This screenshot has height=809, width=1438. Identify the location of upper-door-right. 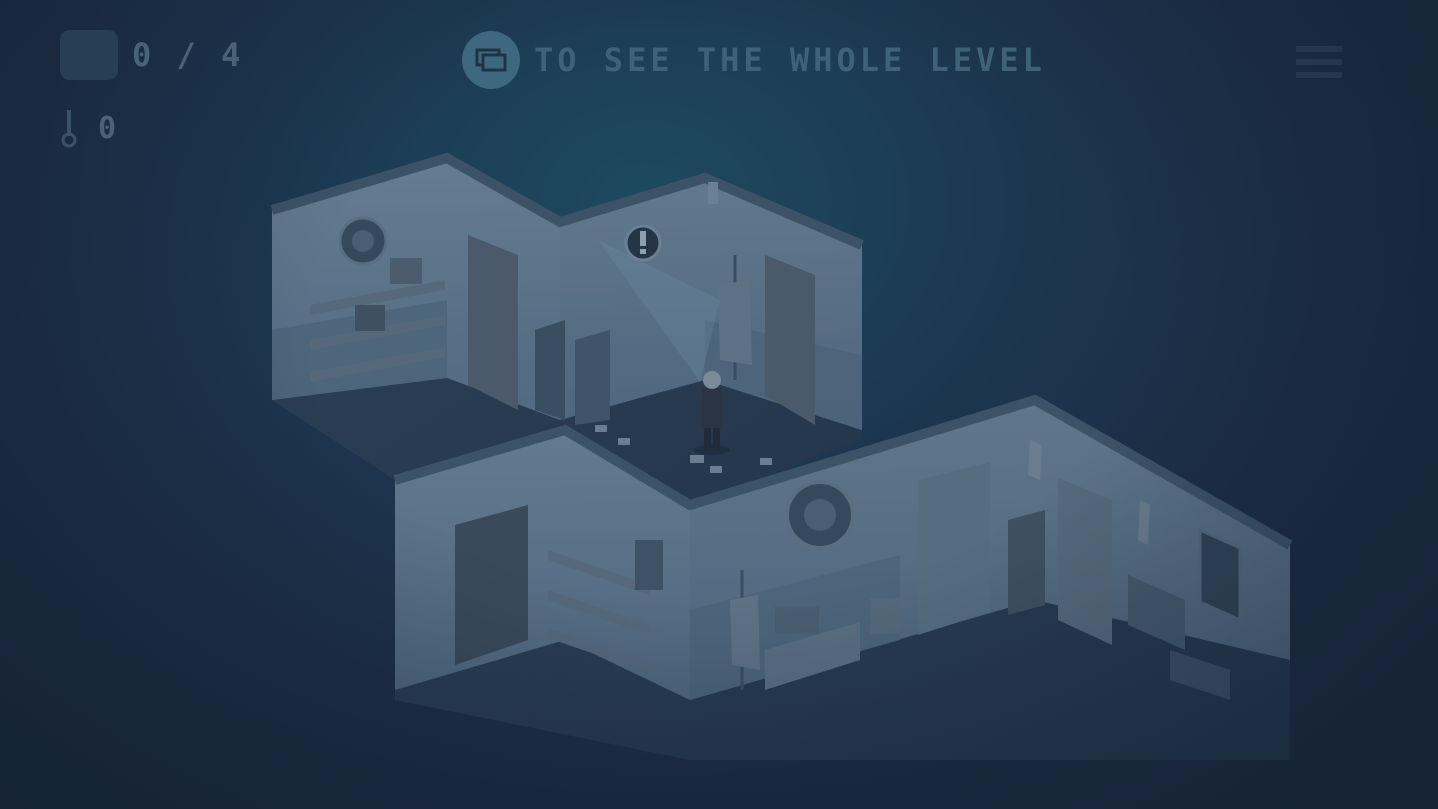
(790, 340).